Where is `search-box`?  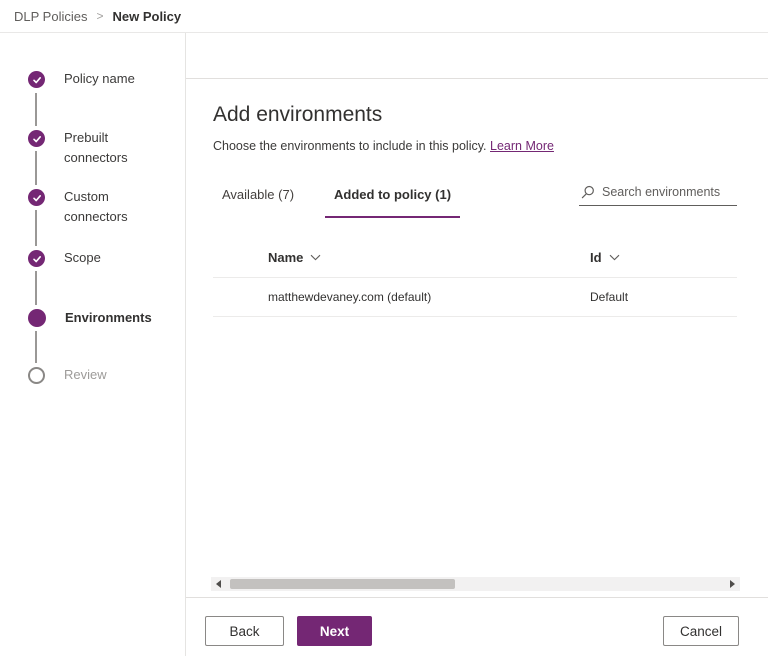 search-box is located at coordinates (658, 193).